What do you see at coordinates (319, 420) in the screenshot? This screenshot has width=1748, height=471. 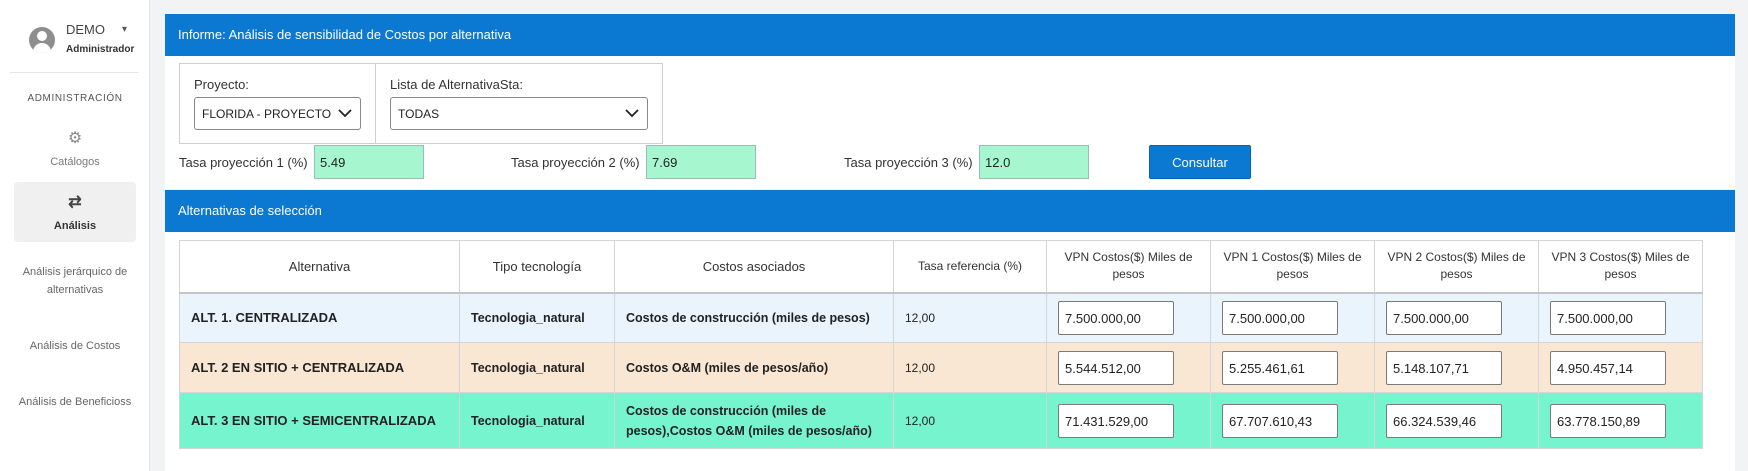 I see `alternativa-cell: ALT. 3 EN SITIO + SEMICENTRALIZADA` at bounding box center [319, 420].